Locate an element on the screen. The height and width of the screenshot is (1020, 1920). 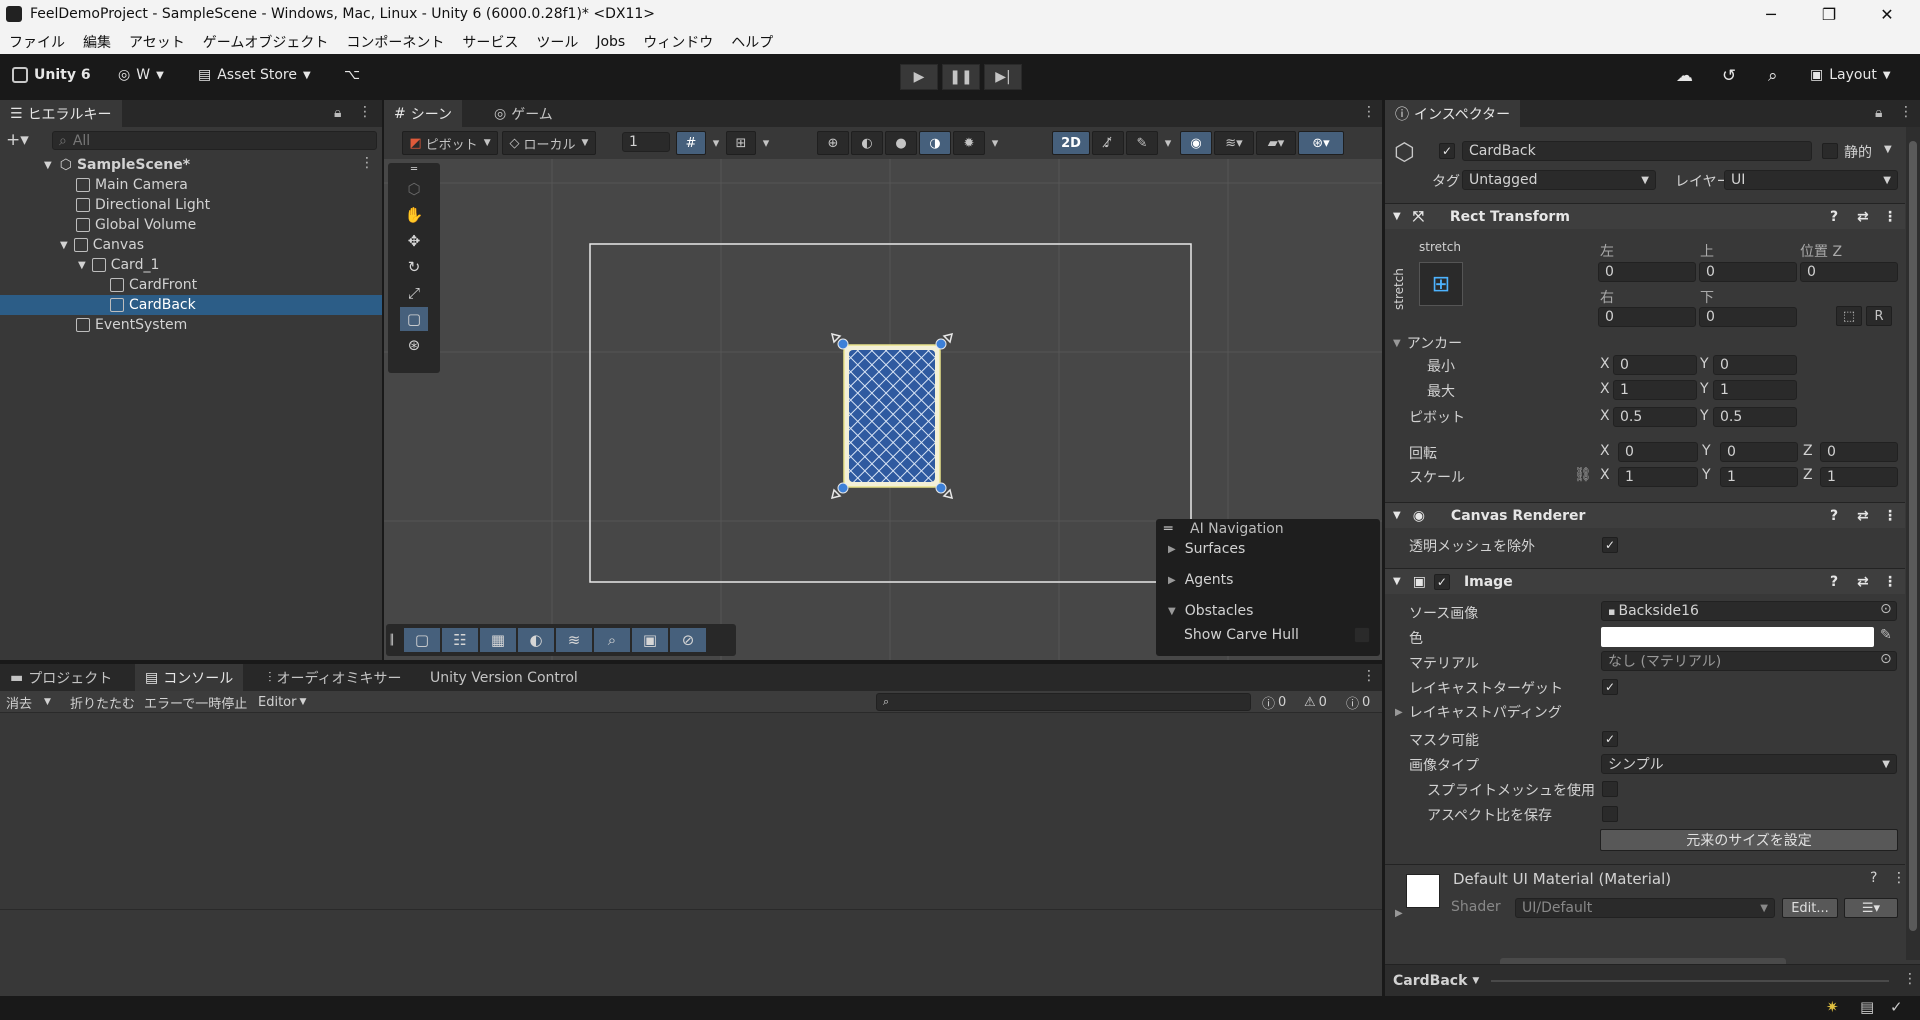
static-checkbox is located at coordinates (1830, 151).